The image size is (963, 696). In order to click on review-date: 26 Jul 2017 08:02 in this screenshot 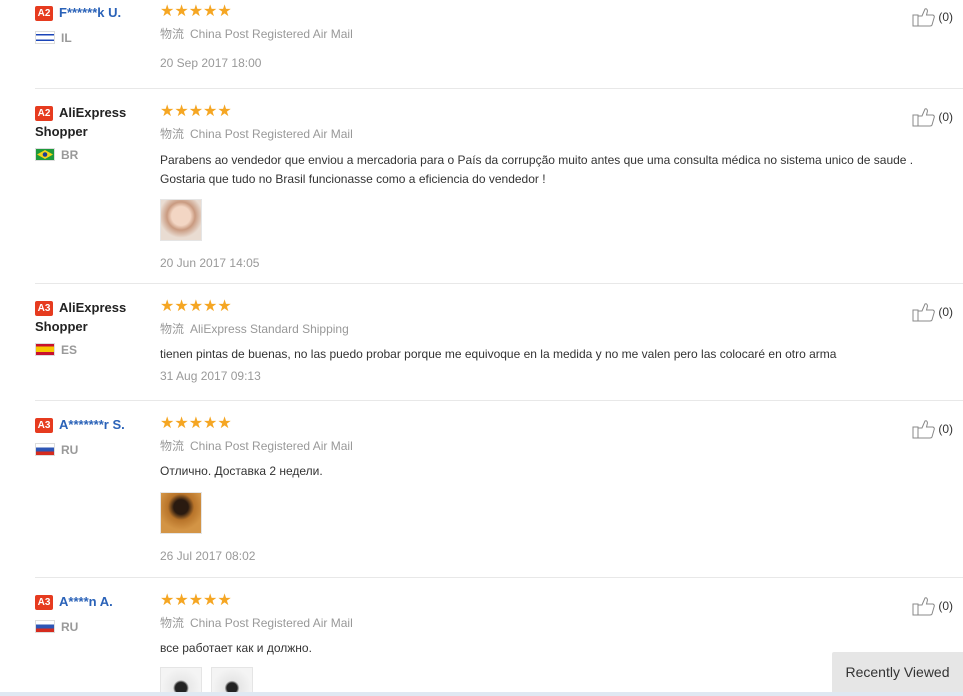, I will do `click(208, 556)`.